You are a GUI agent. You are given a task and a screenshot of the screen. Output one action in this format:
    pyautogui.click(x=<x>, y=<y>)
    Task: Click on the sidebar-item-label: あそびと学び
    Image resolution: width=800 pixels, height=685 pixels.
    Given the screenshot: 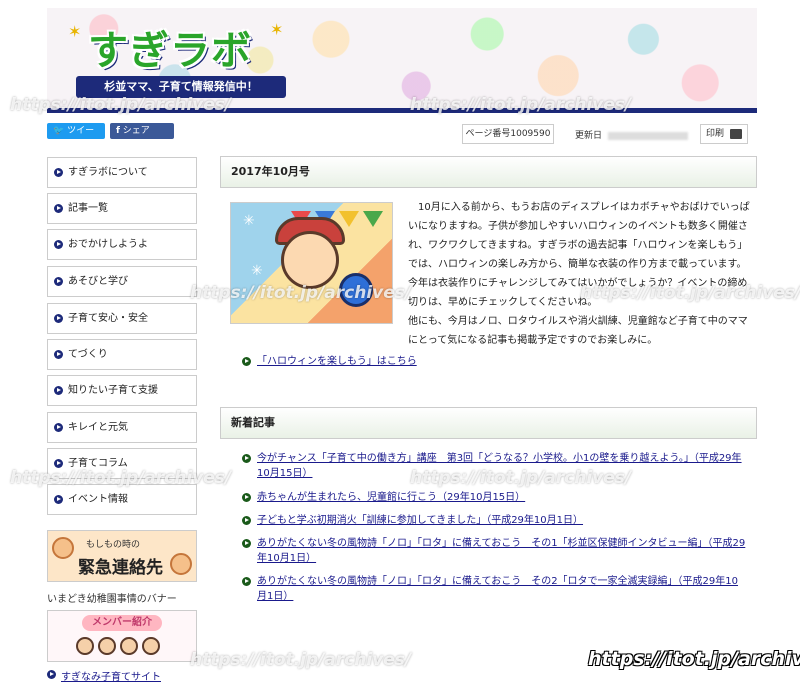 What is the action you would take?
    pyautogui.click(x=98, y=281)
    